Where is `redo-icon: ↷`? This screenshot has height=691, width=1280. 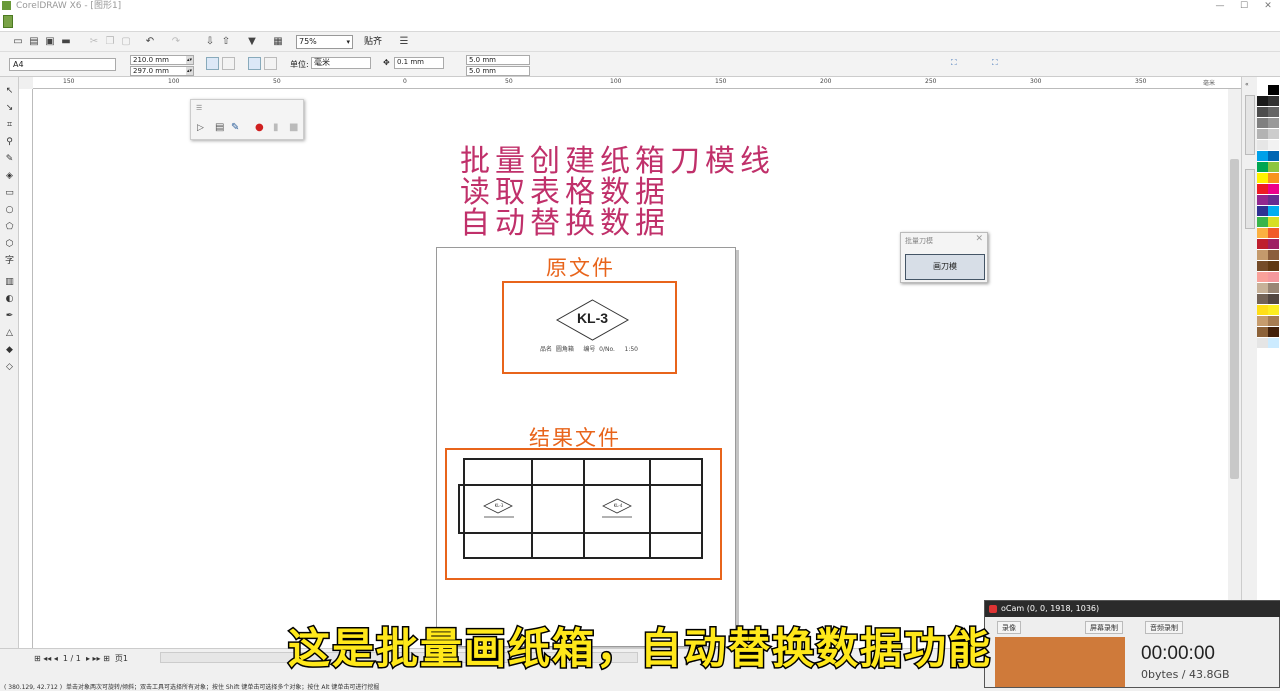
redo-icon: ↷ is located at coordinates (176, 42).